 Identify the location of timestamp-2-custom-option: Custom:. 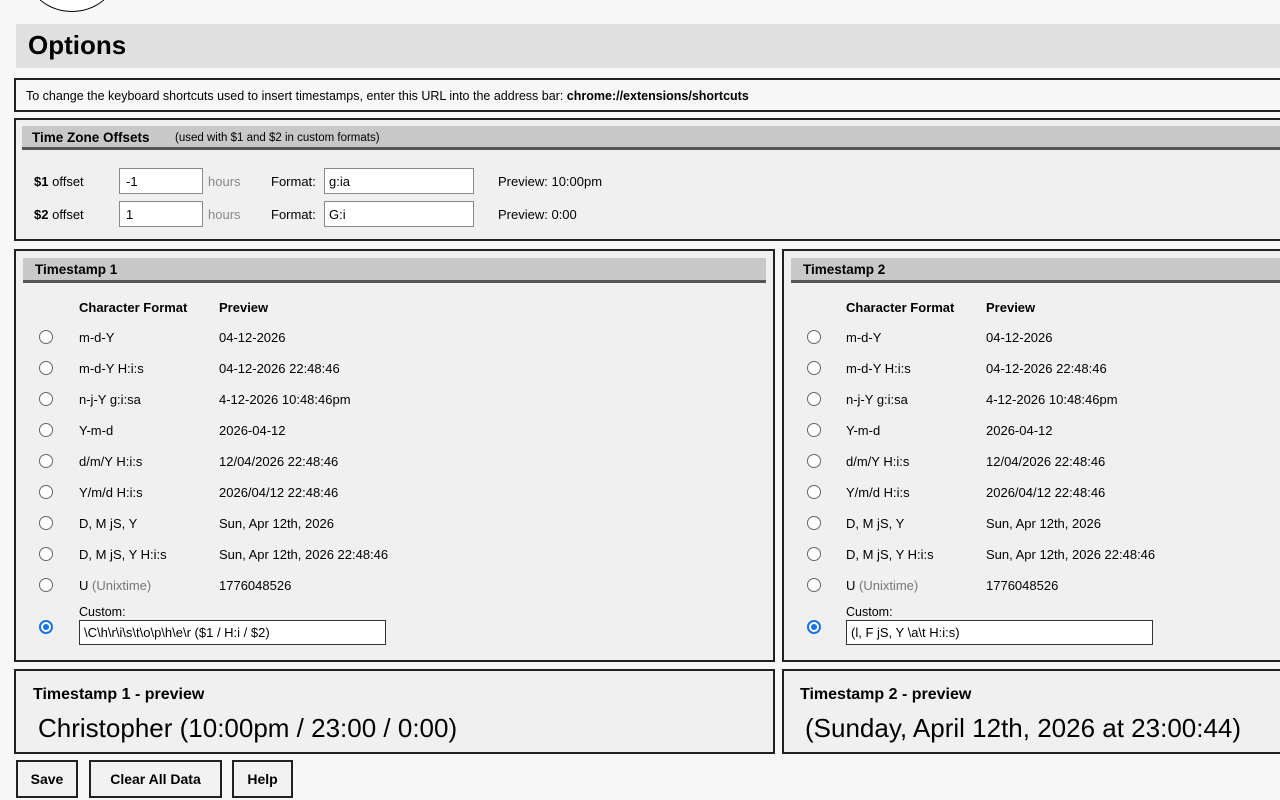
(1032, 627).